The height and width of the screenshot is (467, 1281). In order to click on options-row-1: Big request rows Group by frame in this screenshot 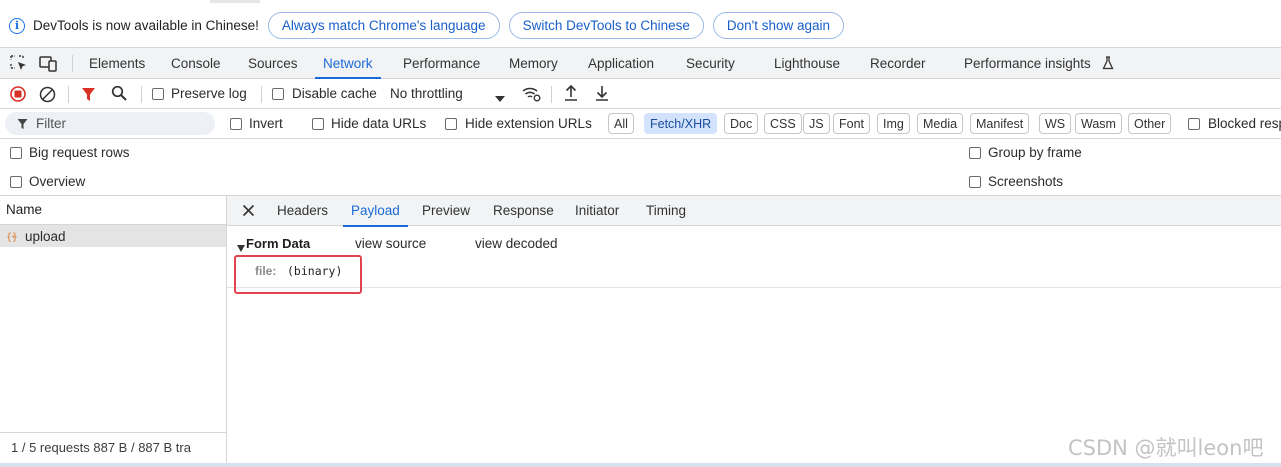, I will do `click(640, 153)`.